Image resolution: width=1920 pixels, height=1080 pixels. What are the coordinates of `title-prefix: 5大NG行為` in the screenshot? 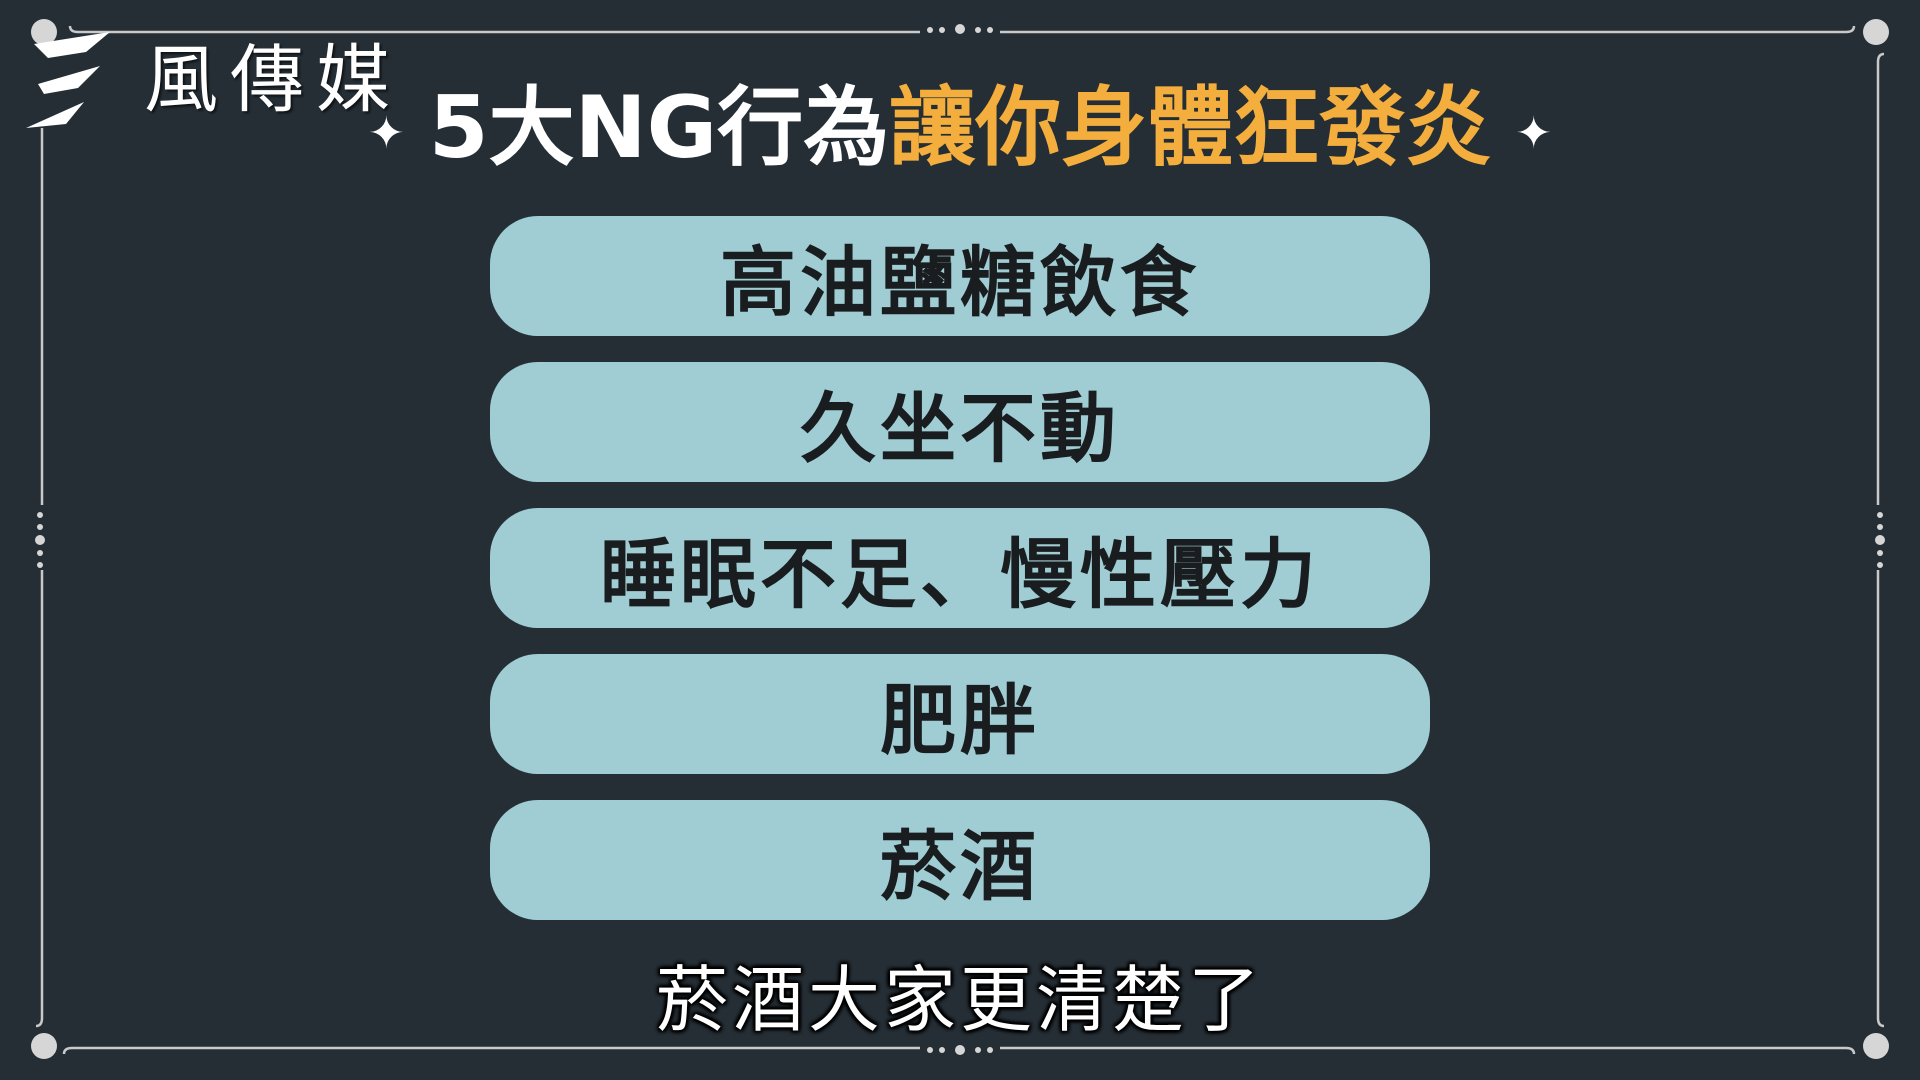 It's located at (659, 128).